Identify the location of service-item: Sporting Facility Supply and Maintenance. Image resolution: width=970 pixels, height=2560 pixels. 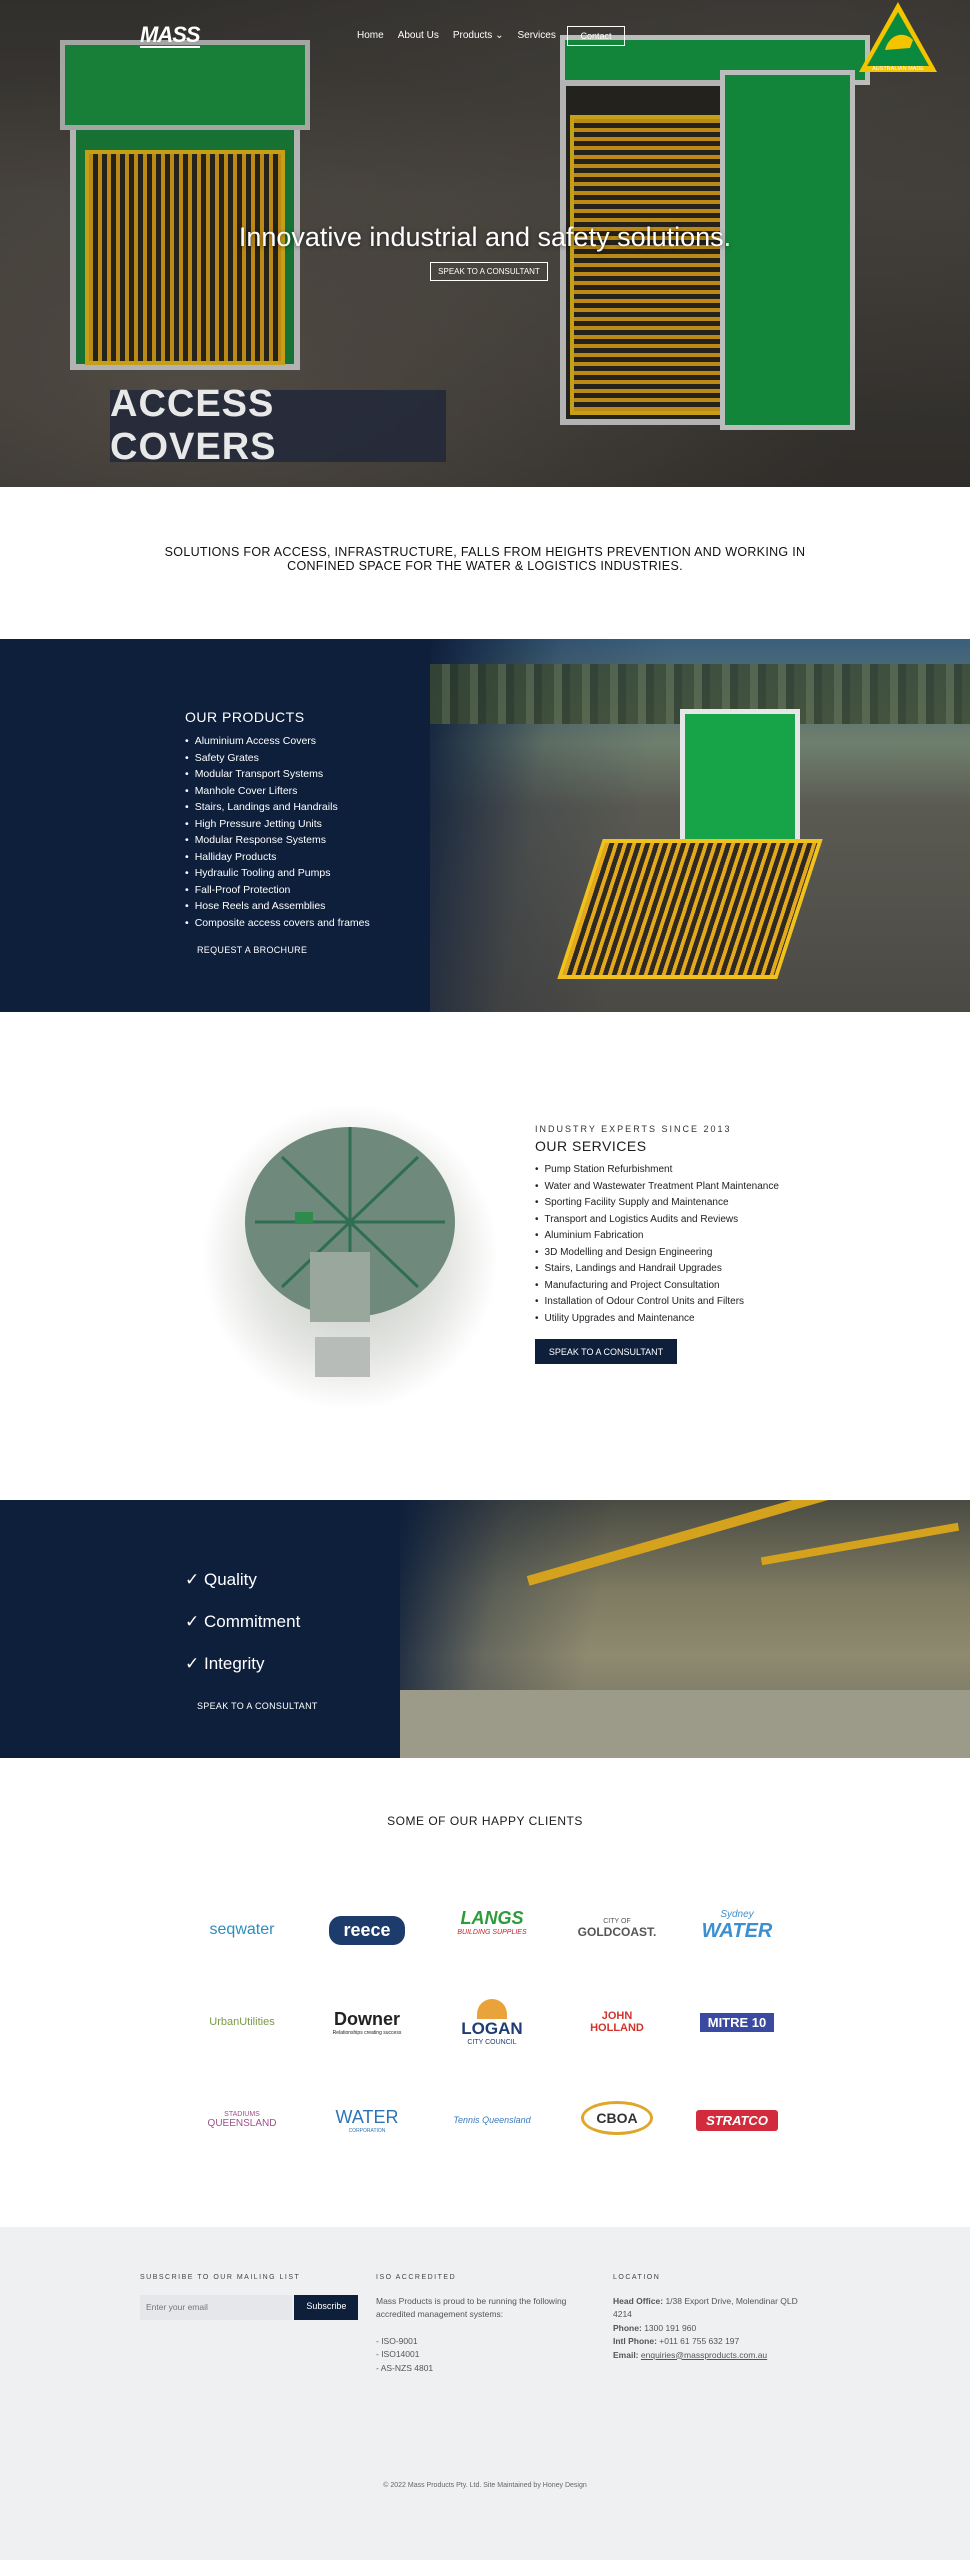
(675, 1203).